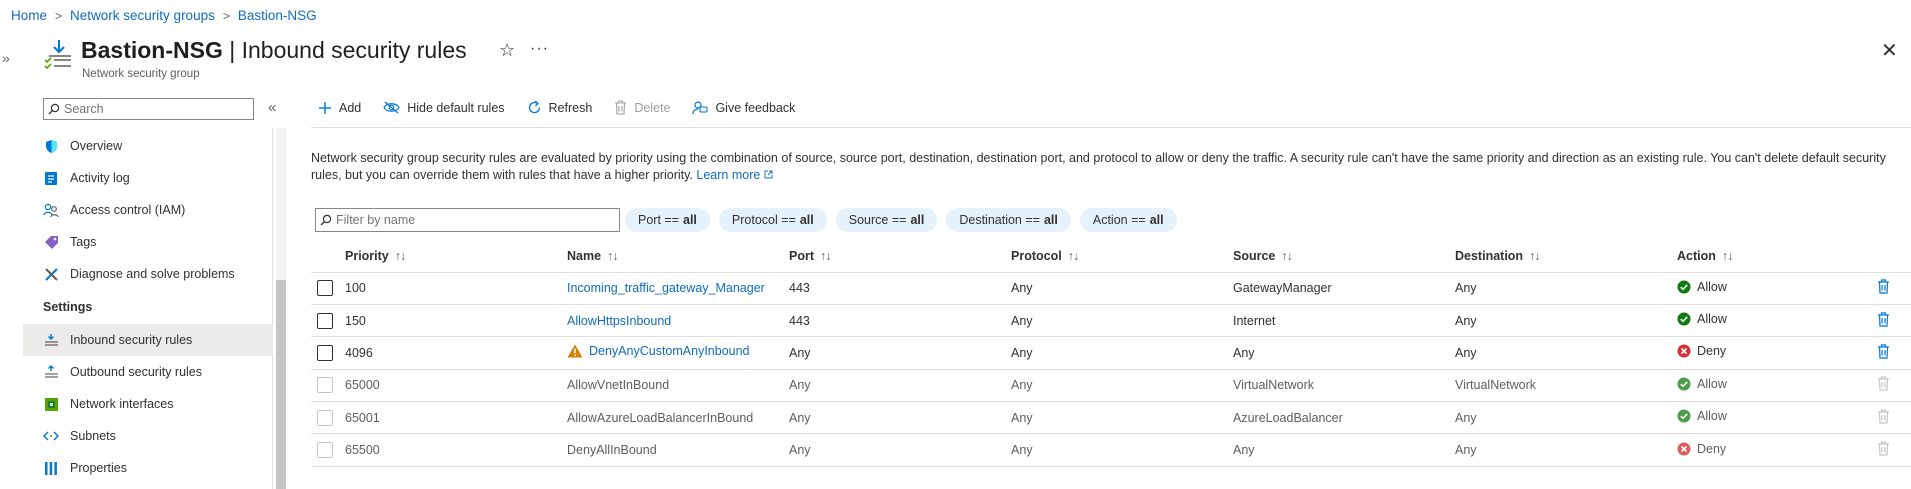 The width and height of the screenshot is (1911, 489). I want to click on filter-pill-source: Source == all, so click(886, 220).